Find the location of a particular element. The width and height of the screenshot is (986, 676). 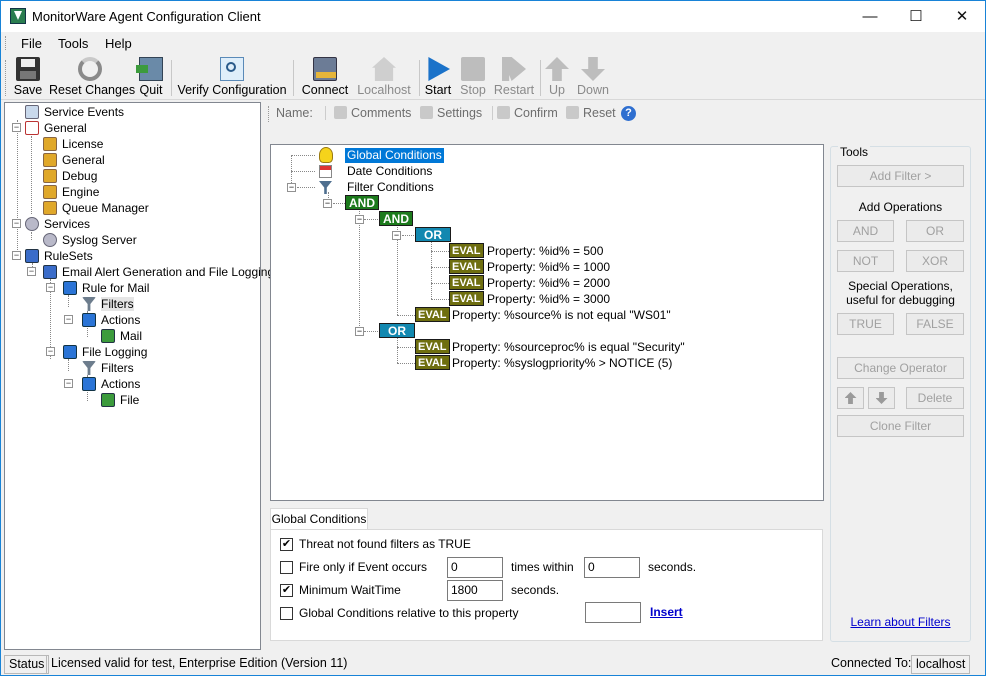

tree-item-rule-for-mail: Rule for Mail is located at coordinates (106, 288).